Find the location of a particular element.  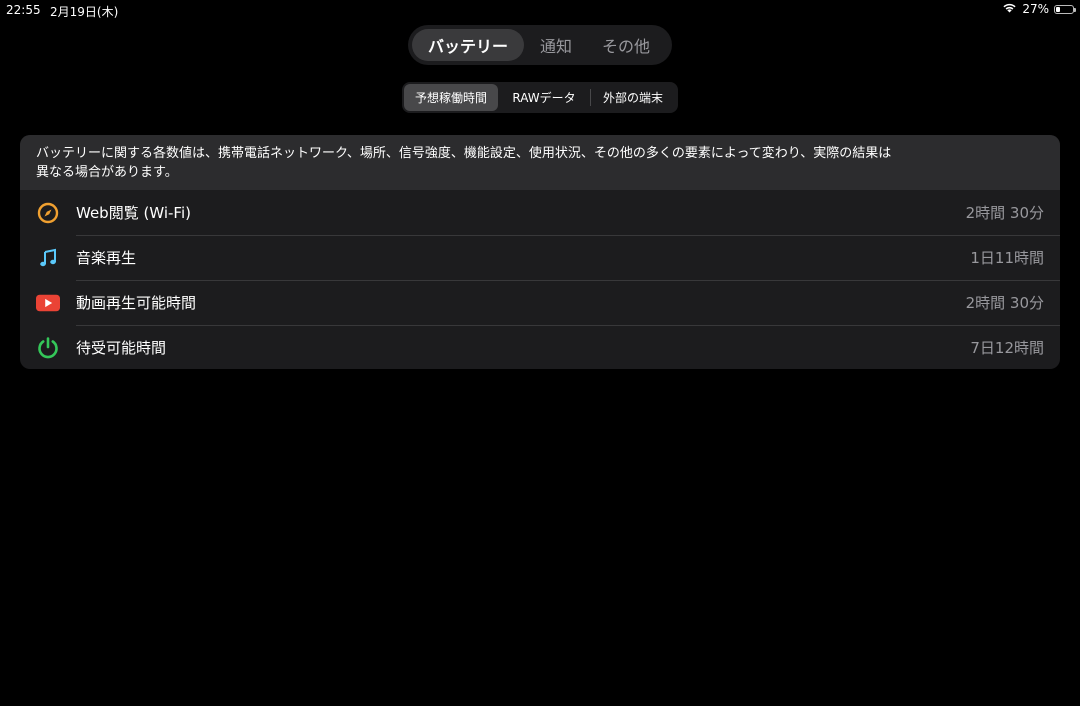

sub-segmented-control: 予想稼働時間 RAWデータ 外部の端末 is located at coordinates (540, 97).